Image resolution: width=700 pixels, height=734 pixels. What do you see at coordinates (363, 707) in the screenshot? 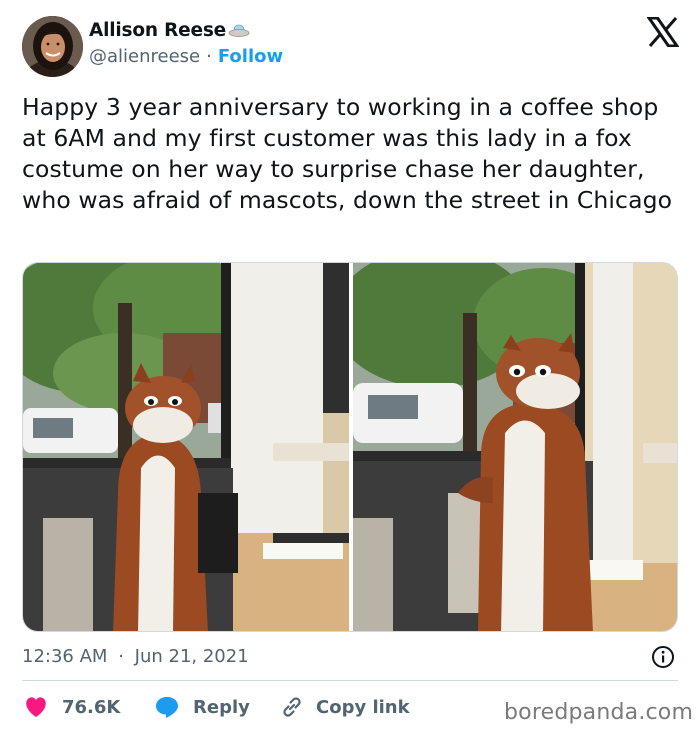
I see `copy-link-label: Copy link` at bounding box center [363, 707].